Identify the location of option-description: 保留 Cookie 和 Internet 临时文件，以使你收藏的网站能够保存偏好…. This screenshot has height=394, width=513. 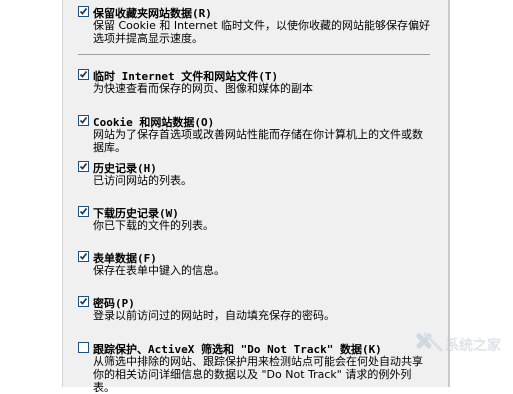
(261, 32).